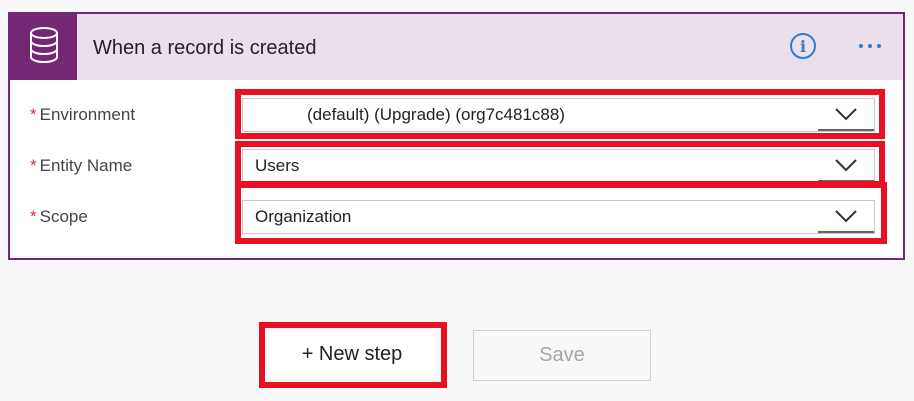  What do you see at coordinates (436, 114) in the screenshot?
I see `environment-value: (default) (Upgrade) (org7c481c88)` at bounding box center [436, 114].